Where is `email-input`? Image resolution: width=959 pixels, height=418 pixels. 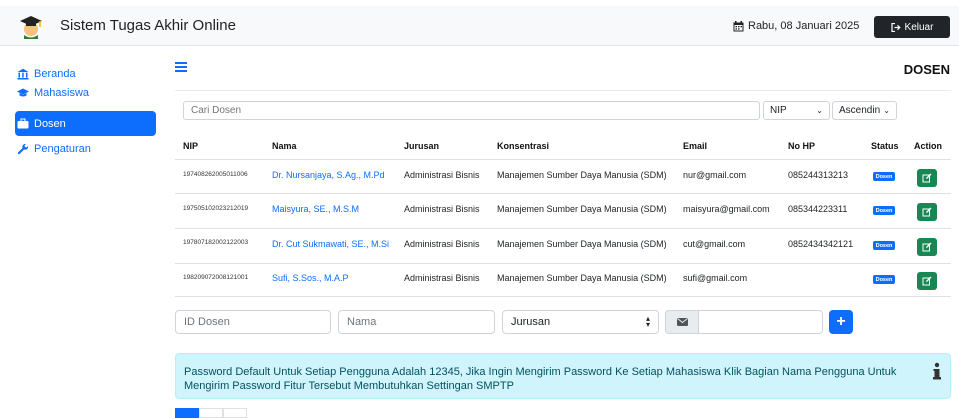 email-input is located at coordinates (760, 322).